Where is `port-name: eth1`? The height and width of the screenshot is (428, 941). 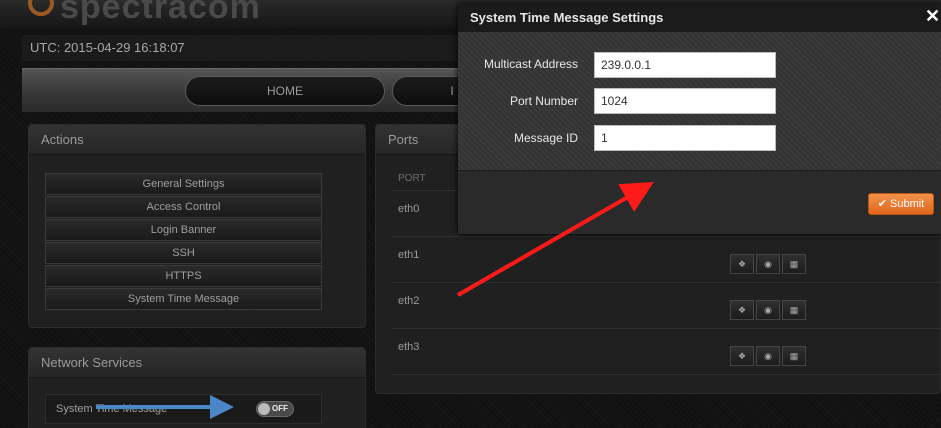
port-name: eth1 is located at coordinates (409, 255).